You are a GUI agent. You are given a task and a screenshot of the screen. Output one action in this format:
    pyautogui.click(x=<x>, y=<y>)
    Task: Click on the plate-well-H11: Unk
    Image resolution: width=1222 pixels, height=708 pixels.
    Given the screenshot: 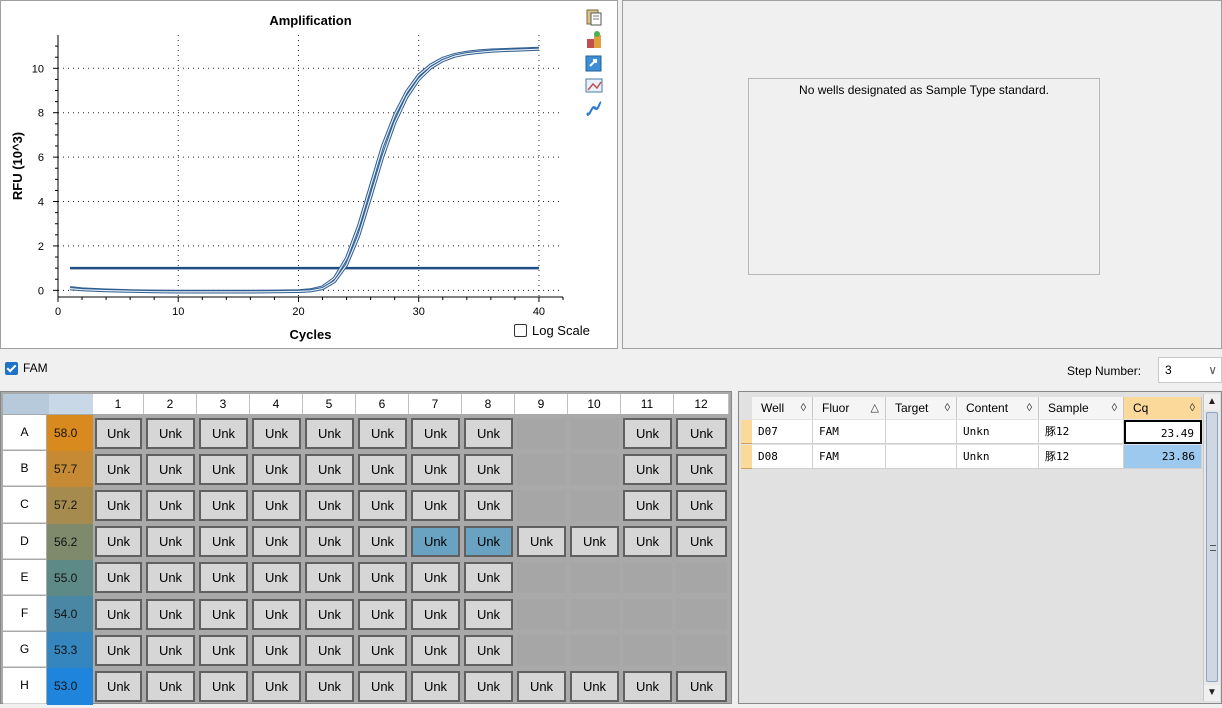 What is the action you would take?
    pyautogui.click(x=647, y=686)
    